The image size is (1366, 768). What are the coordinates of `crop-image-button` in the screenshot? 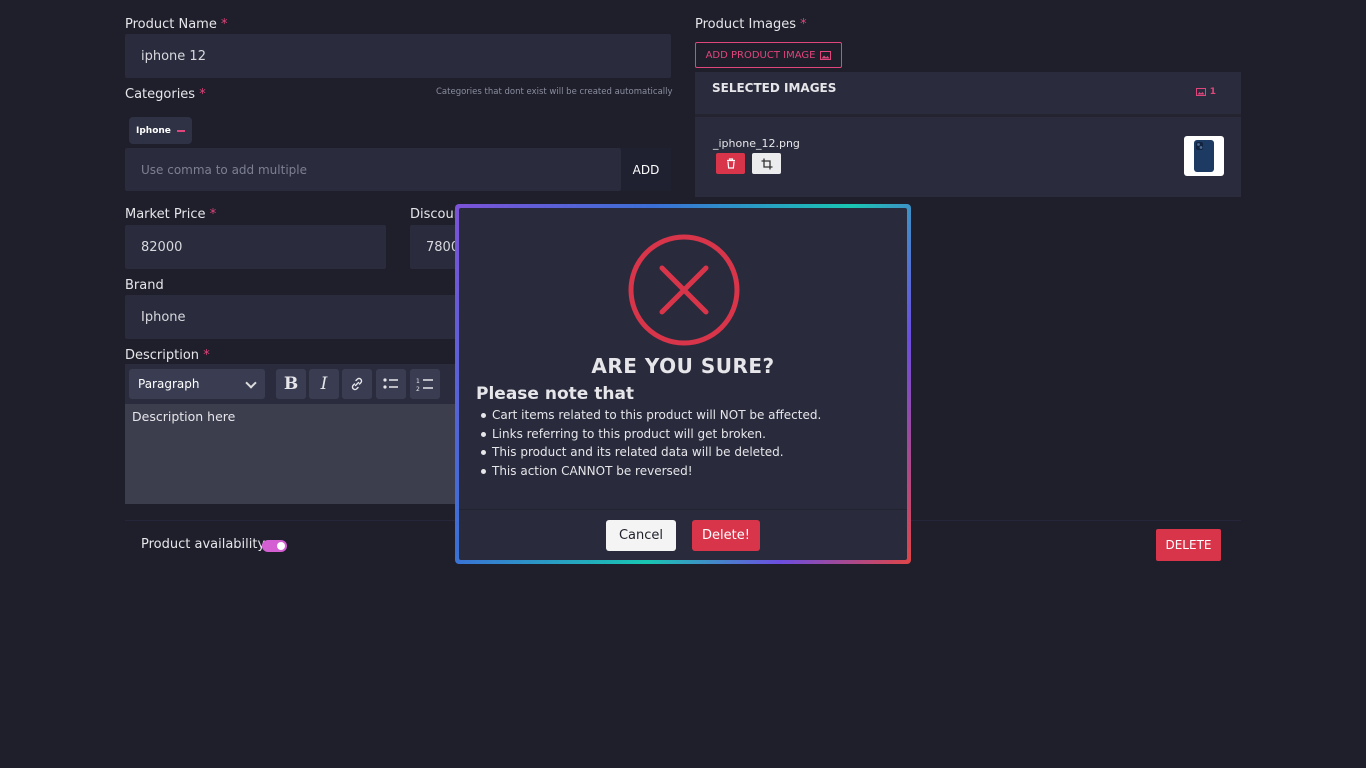 It's located at (766, 163).